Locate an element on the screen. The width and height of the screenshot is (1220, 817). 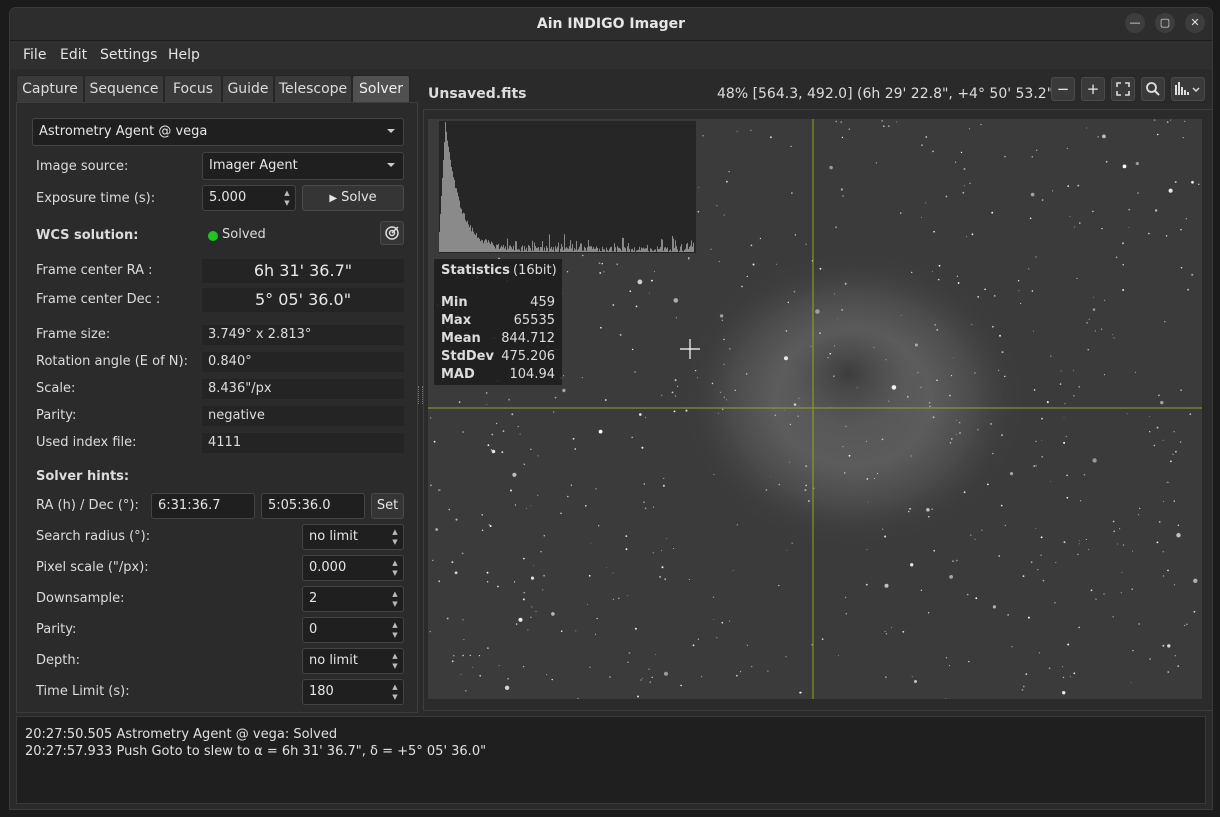
downsample-spin-icon: ▲ ▼ is located at coordinates (395, 599).